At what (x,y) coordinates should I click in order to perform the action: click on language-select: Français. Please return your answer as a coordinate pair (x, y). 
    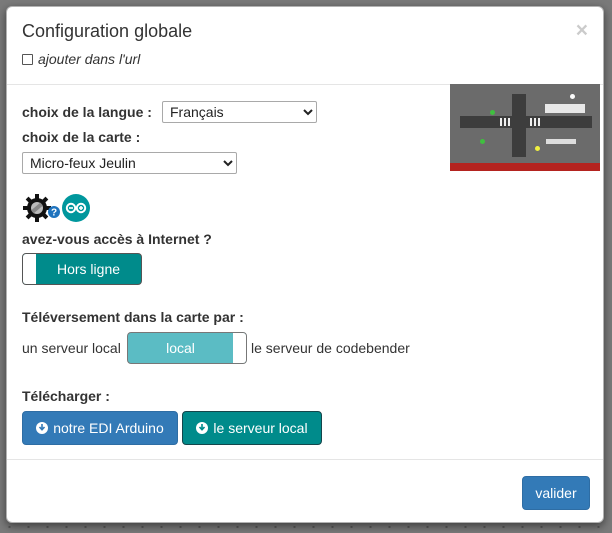
    Looking at the image, I should click on (239, 112).